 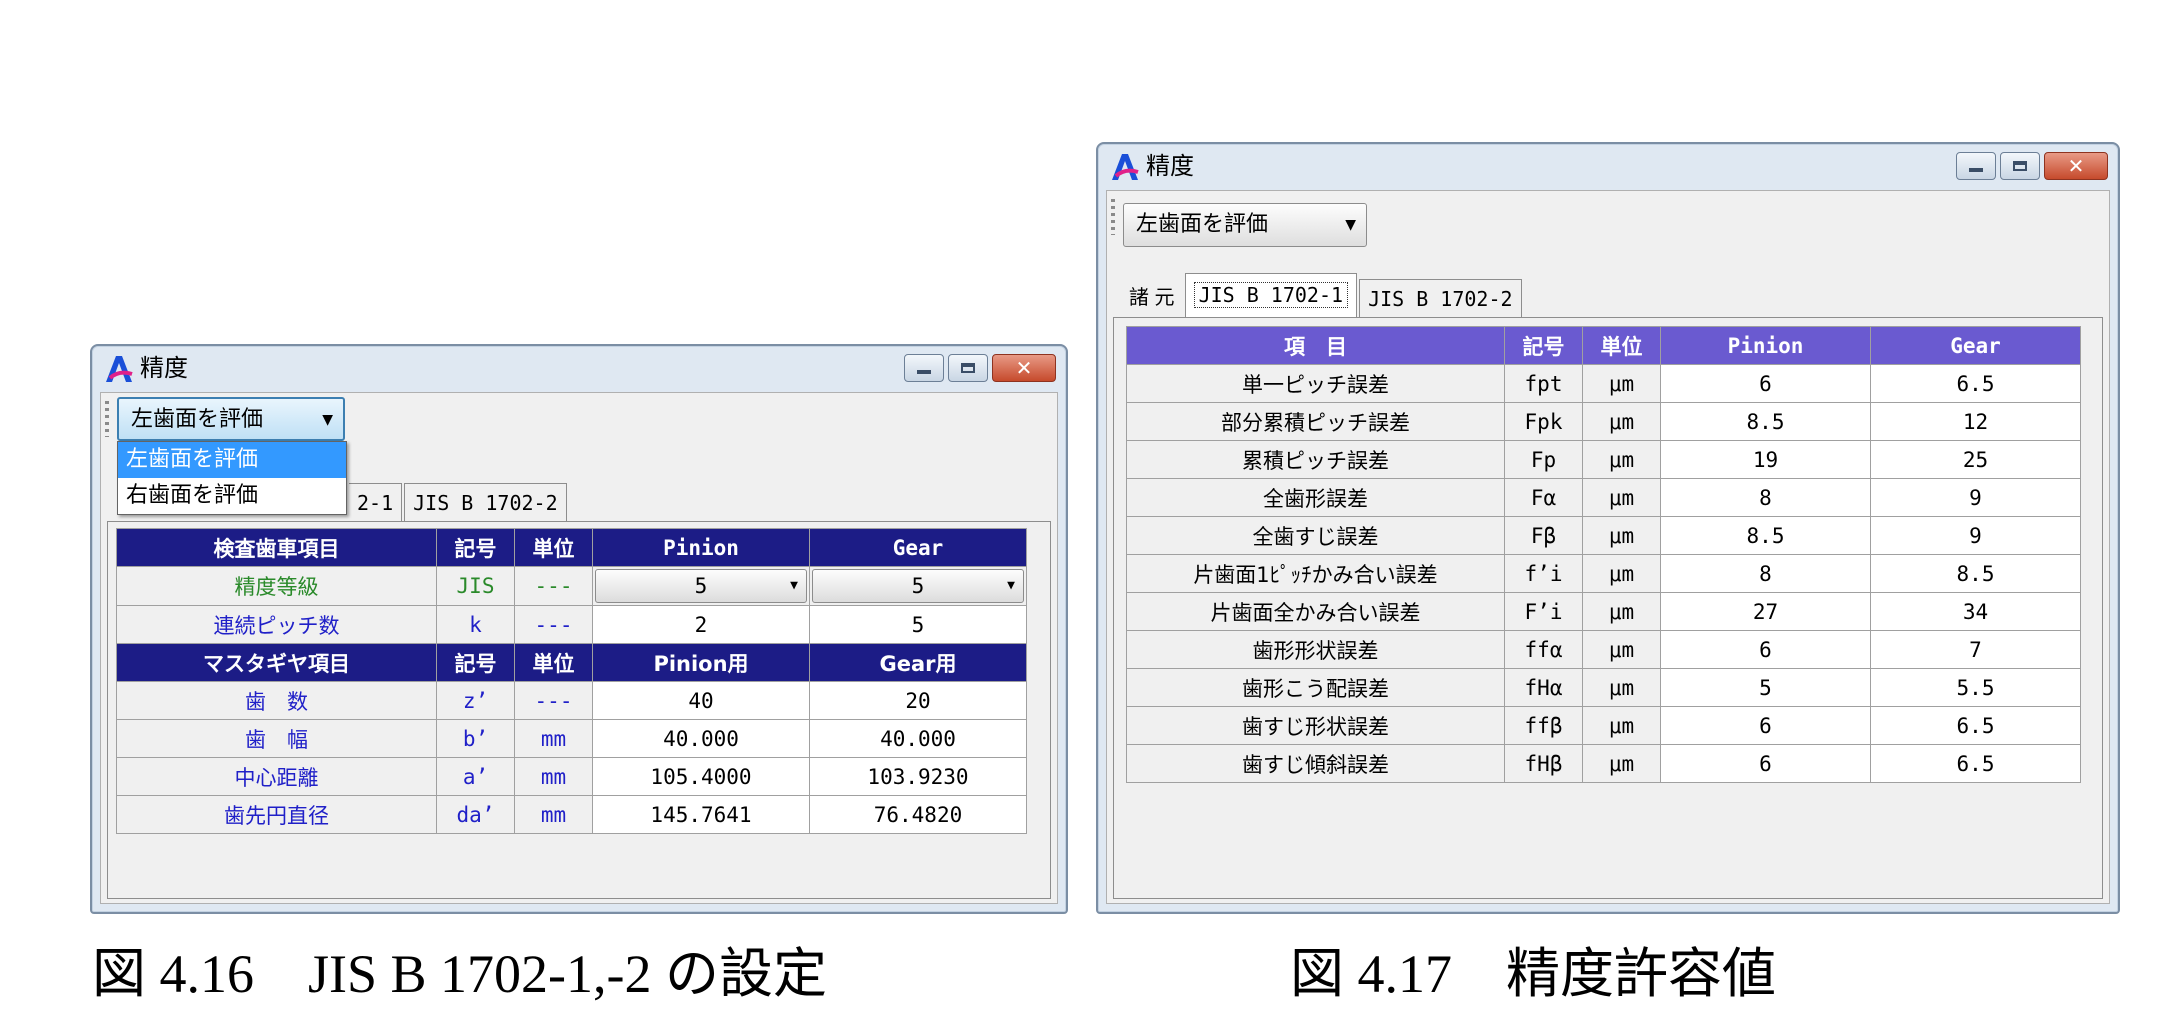 What do you see at coordinates (1765, 459) in the screenshot?
I see `pinion-cell: 19` at bounding box center [1765, 459].